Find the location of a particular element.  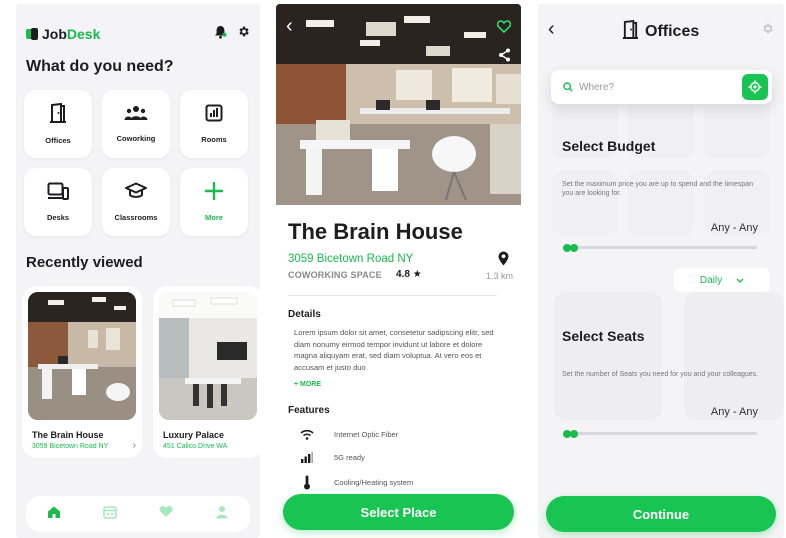

search-placeholder: Where? is located at coordinates (597, 87).